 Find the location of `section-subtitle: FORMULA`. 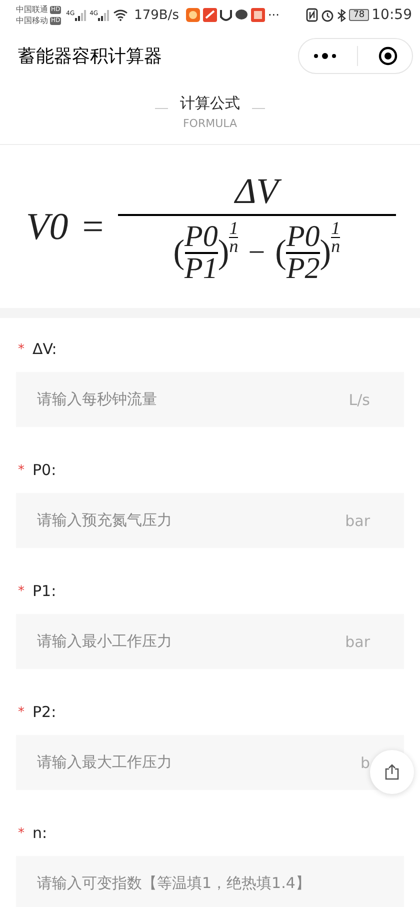

section-subtitle: FORMULA is located at coordinates (210, 123).